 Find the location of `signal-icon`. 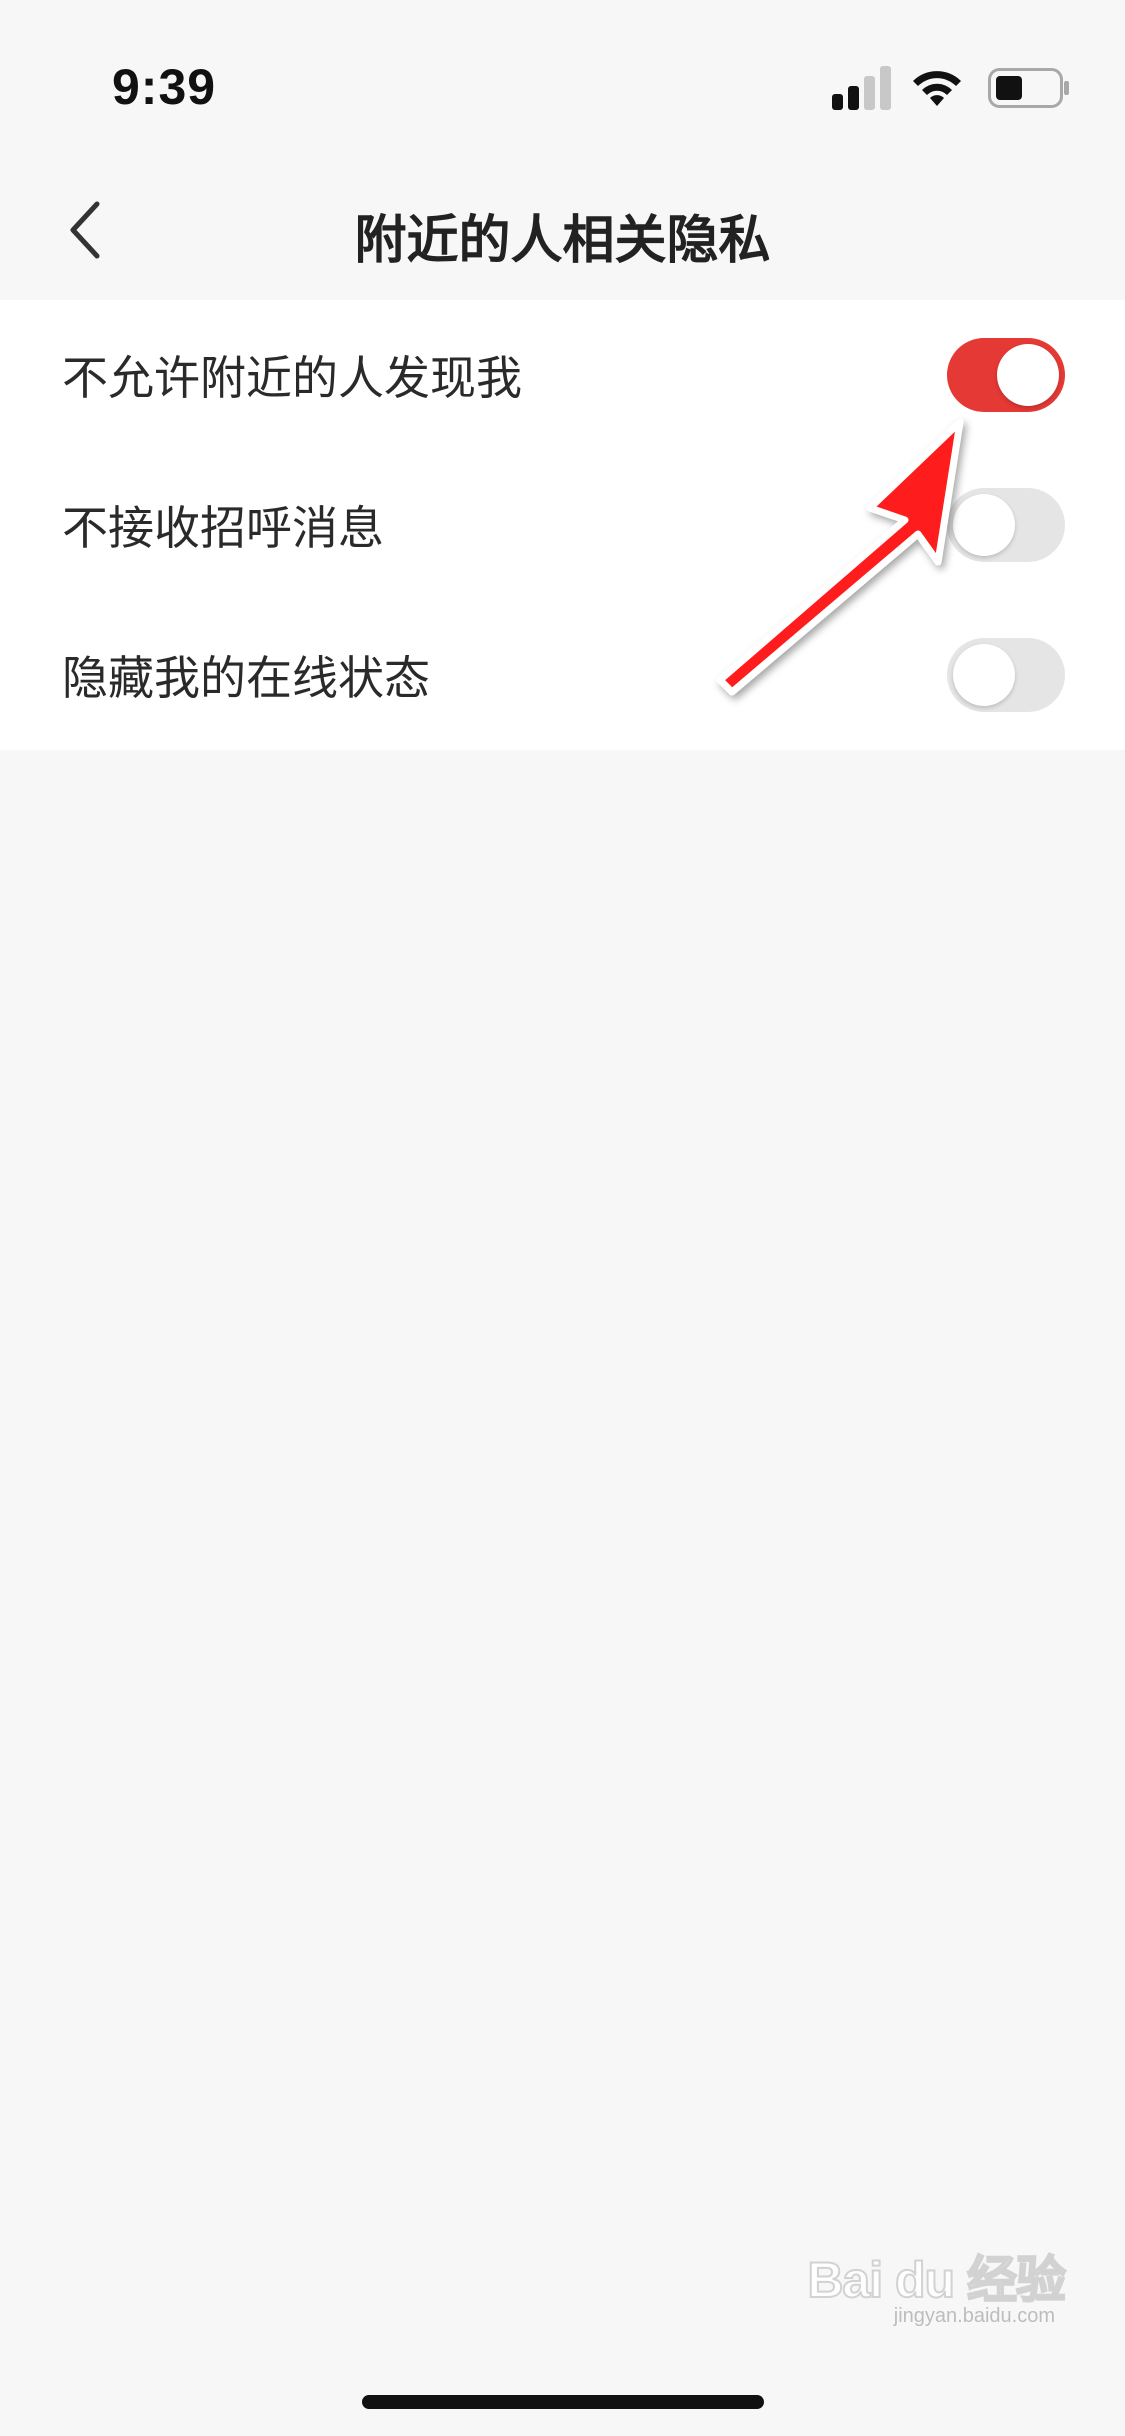

signal-icon is located at coordinates (861, 88).